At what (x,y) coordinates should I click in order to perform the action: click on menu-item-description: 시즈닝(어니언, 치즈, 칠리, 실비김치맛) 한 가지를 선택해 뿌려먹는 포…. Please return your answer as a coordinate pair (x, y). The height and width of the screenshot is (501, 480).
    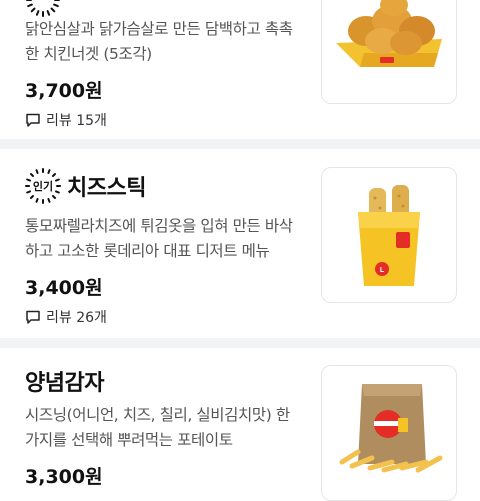
    Looking at the image, I should click on (170, 428).